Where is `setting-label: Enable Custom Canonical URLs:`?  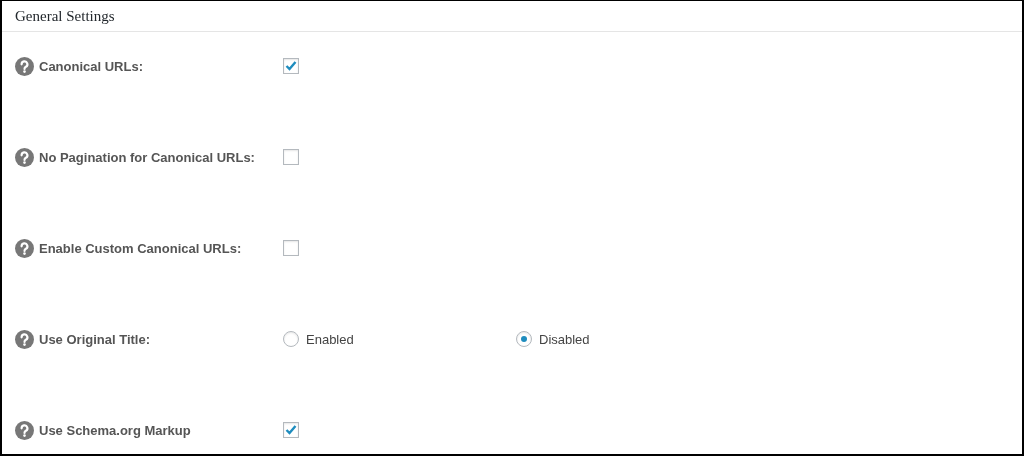
setting-label: Enable Custom Canonical URLs: is located at coordinates (140, 248).